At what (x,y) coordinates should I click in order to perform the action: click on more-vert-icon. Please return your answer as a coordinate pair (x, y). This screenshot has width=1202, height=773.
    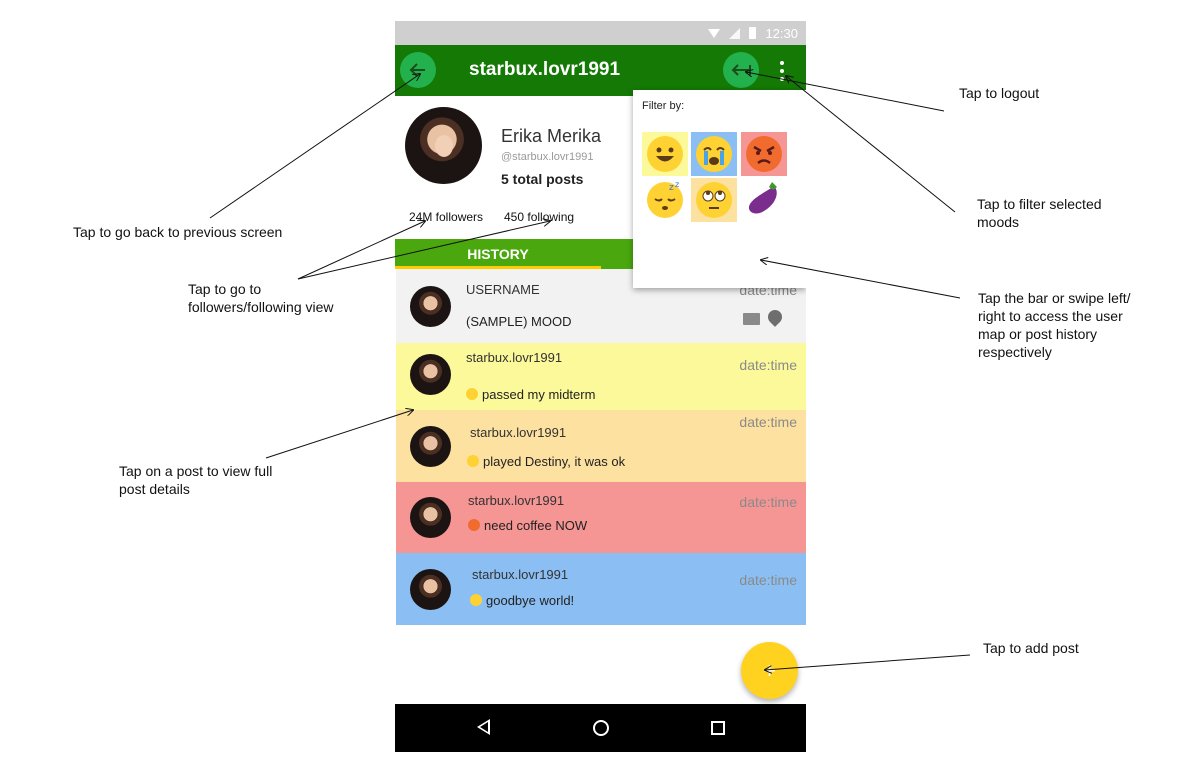
    Looking at the image, I should click on (782, 63).